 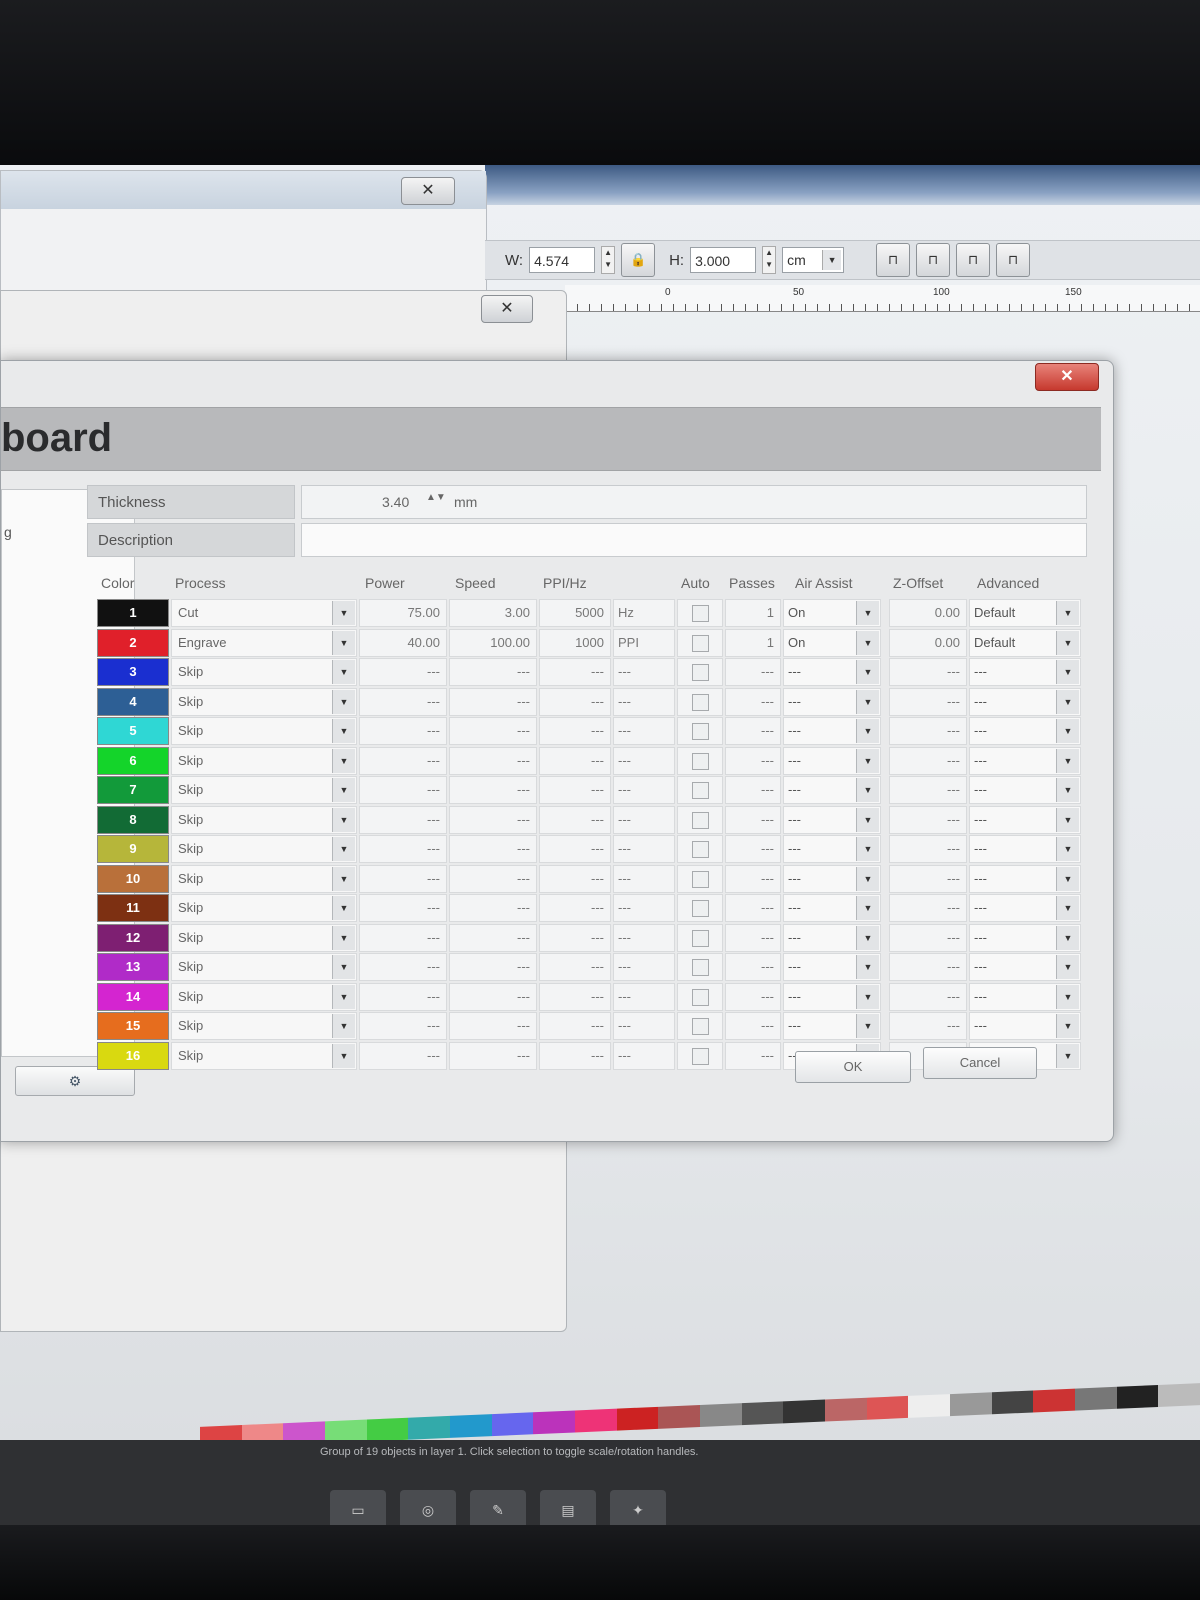 I want to click on color-swatch: 7, so click(x=133, y=790).